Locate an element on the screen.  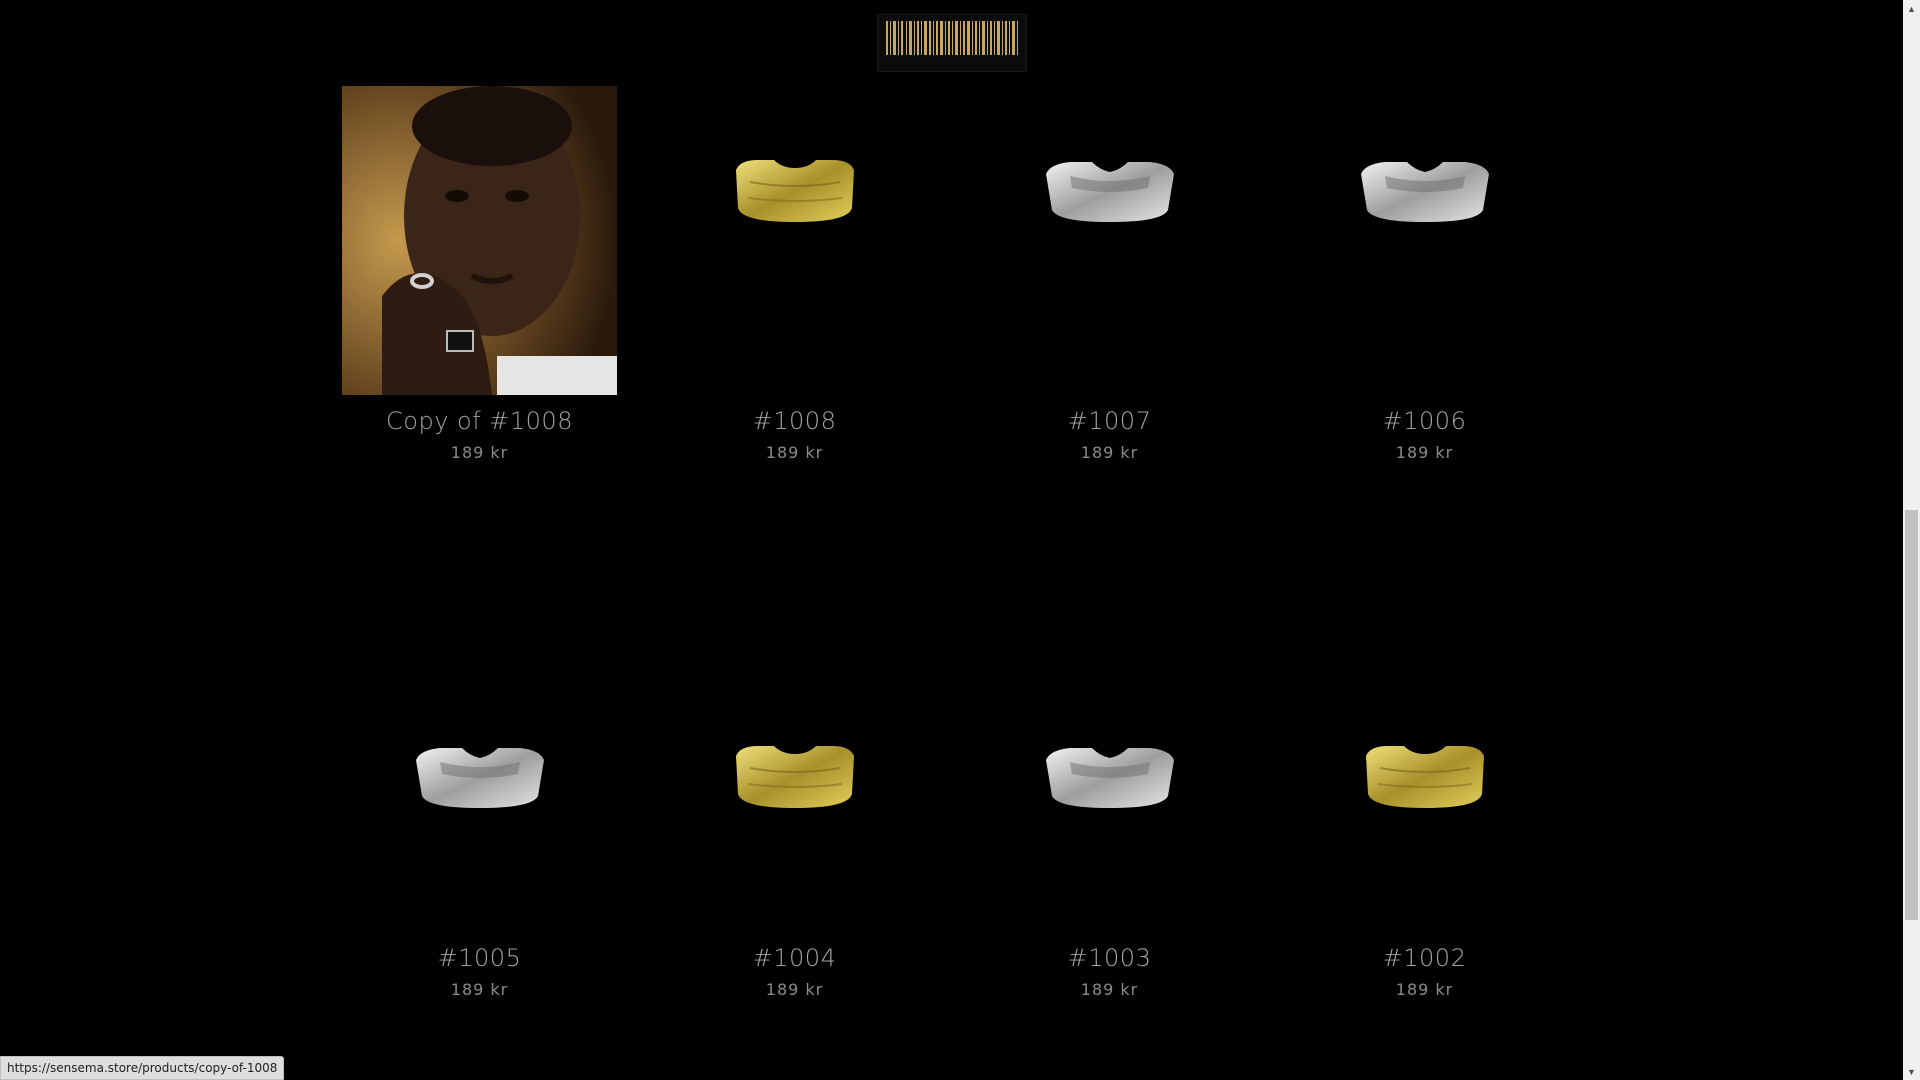
product-card: #1003 189 kr is located at coordinates (1109, 811).